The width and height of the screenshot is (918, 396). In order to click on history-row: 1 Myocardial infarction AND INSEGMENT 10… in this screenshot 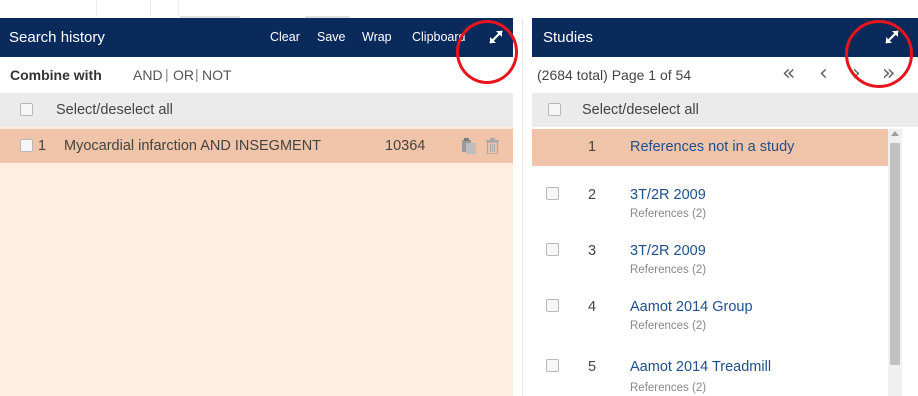, I will do `click(256, 146)`.